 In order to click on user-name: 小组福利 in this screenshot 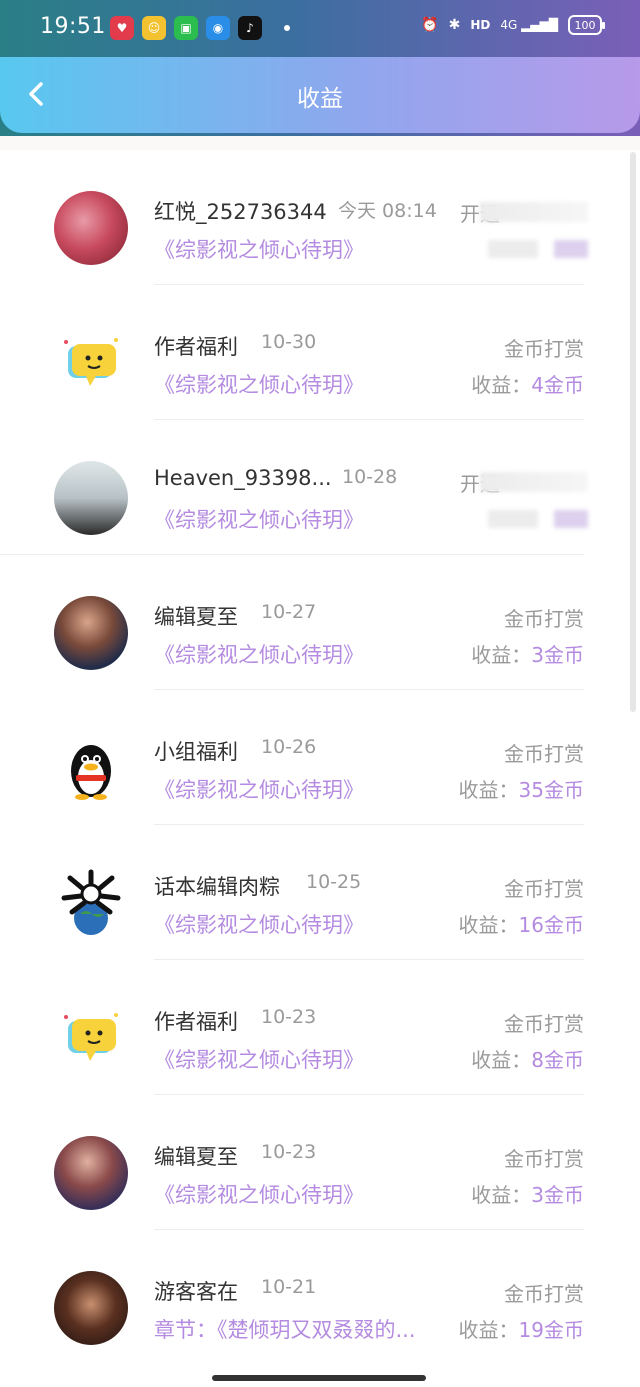, I will do `click(196, 752)`.